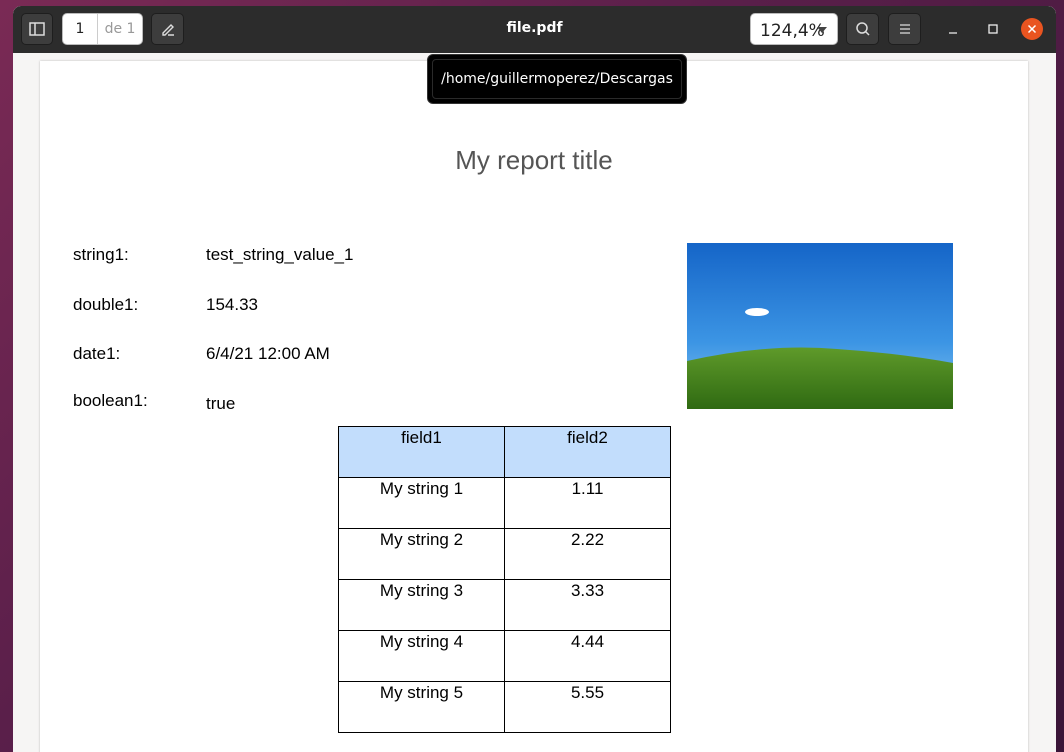  I want to click on table-row: My string 5 5.55, so click(504, 707).